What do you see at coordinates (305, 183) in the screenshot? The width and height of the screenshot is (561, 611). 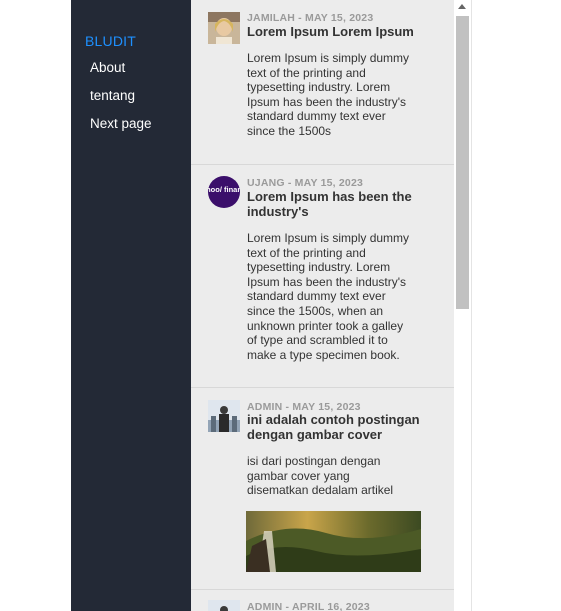 I see `post-meta: UJANG - MAY 15, 2023` at bounding box center [305, 183].